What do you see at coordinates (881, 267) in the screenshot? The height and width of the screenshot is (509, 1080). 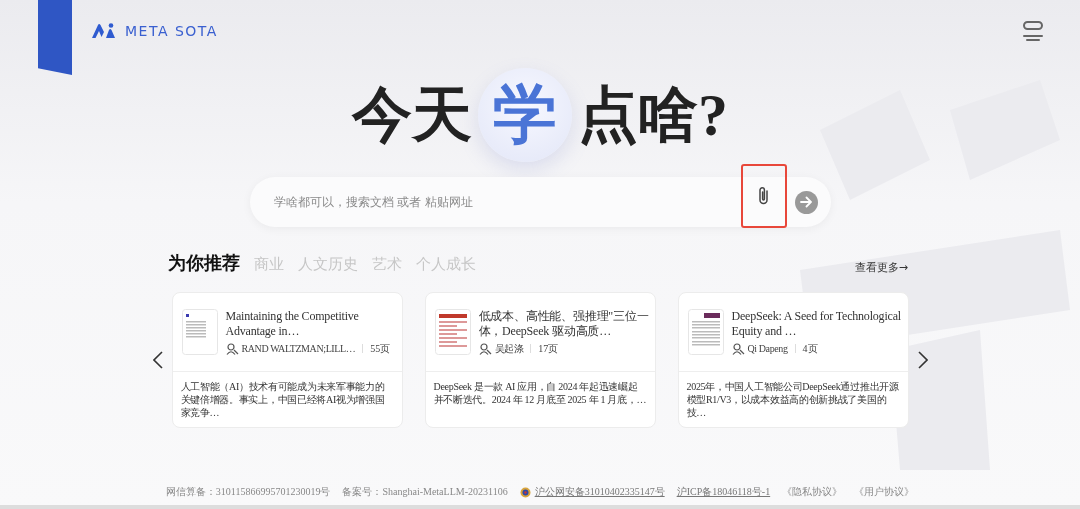 I see `view-more-link: 查看更多→` at bounding box center [881, 267].